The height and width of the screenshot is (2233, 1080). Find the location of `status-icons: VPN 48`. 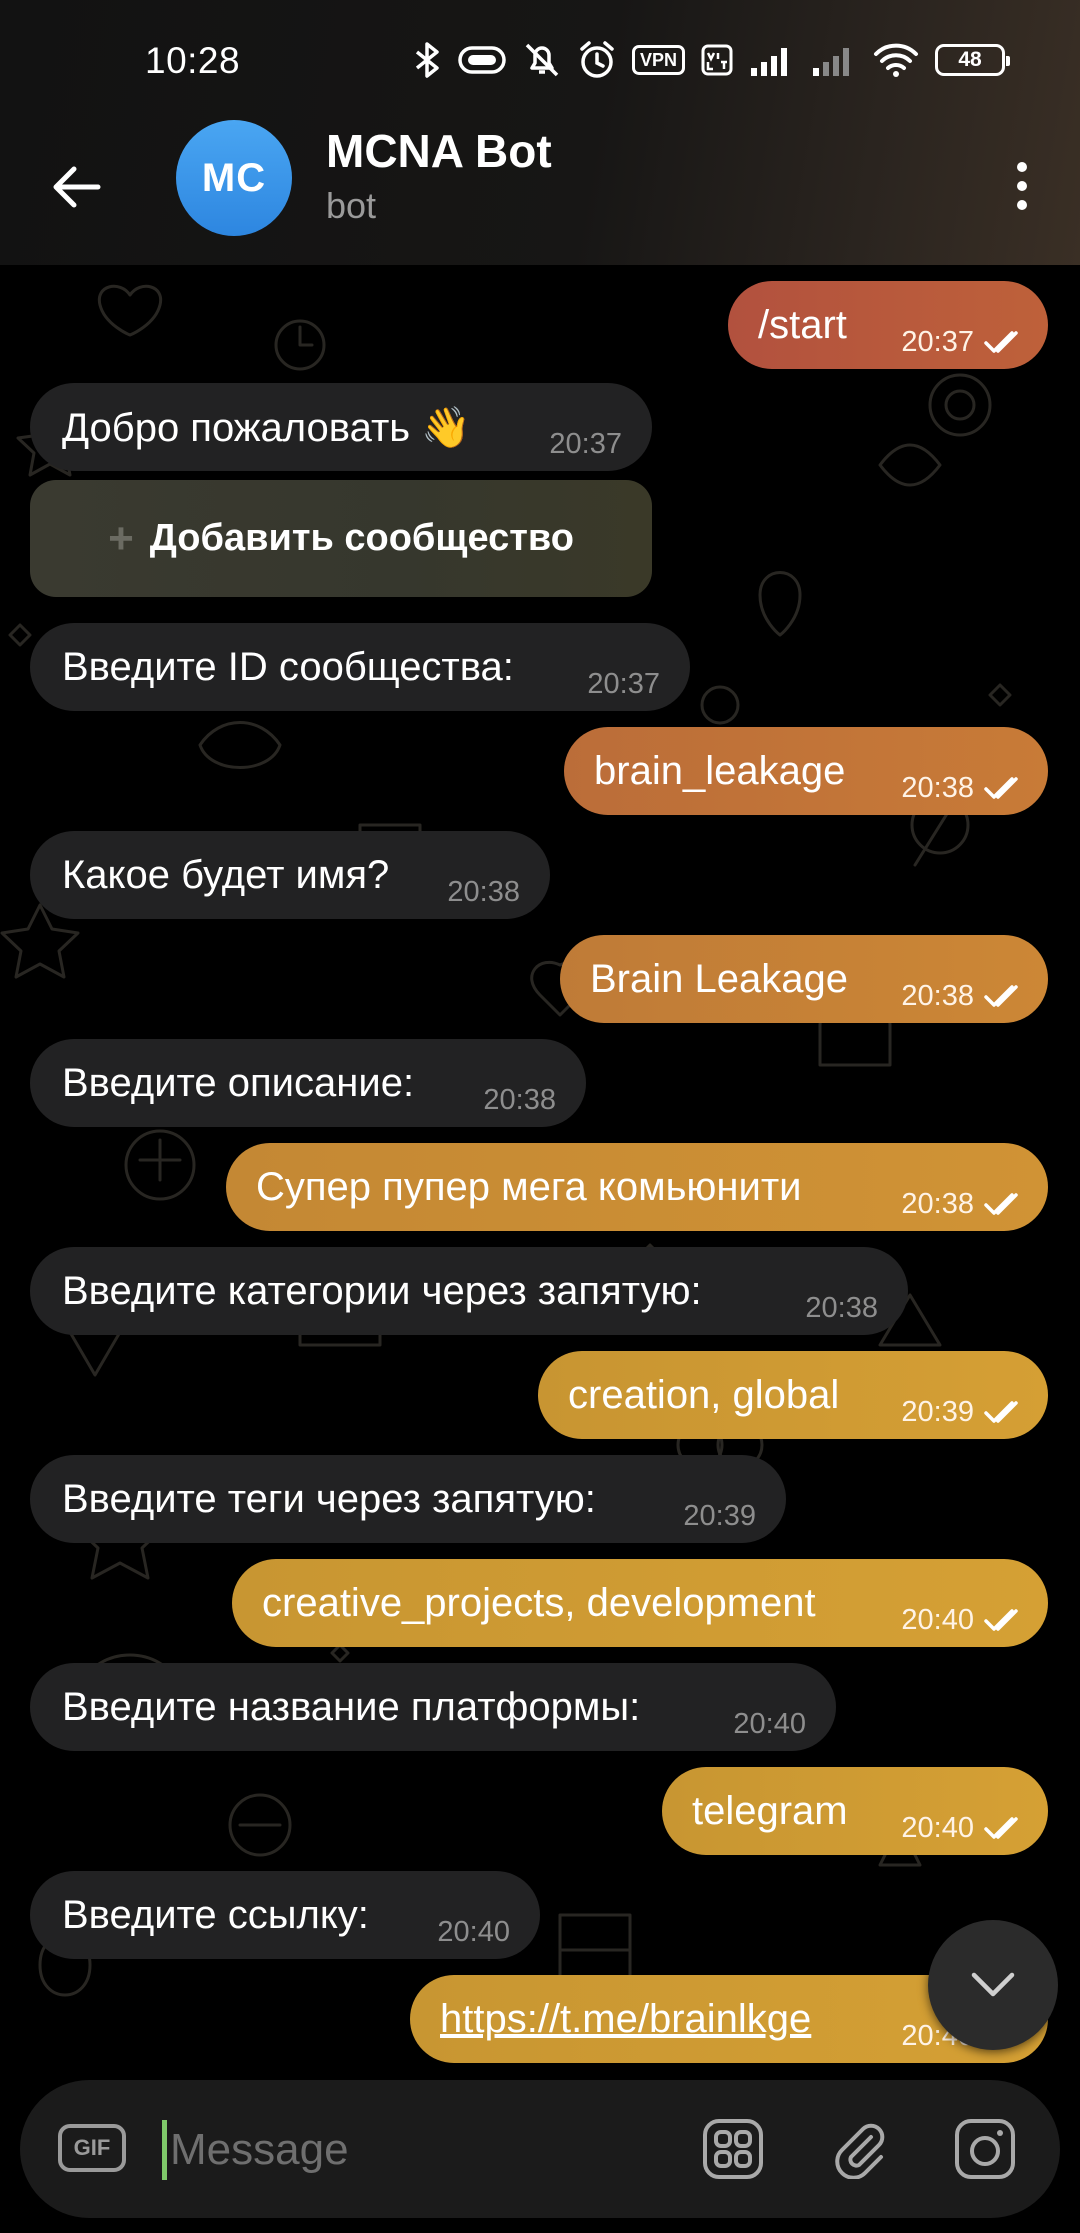

status-icons: VPN 48 is located at coordinates (711, 60).